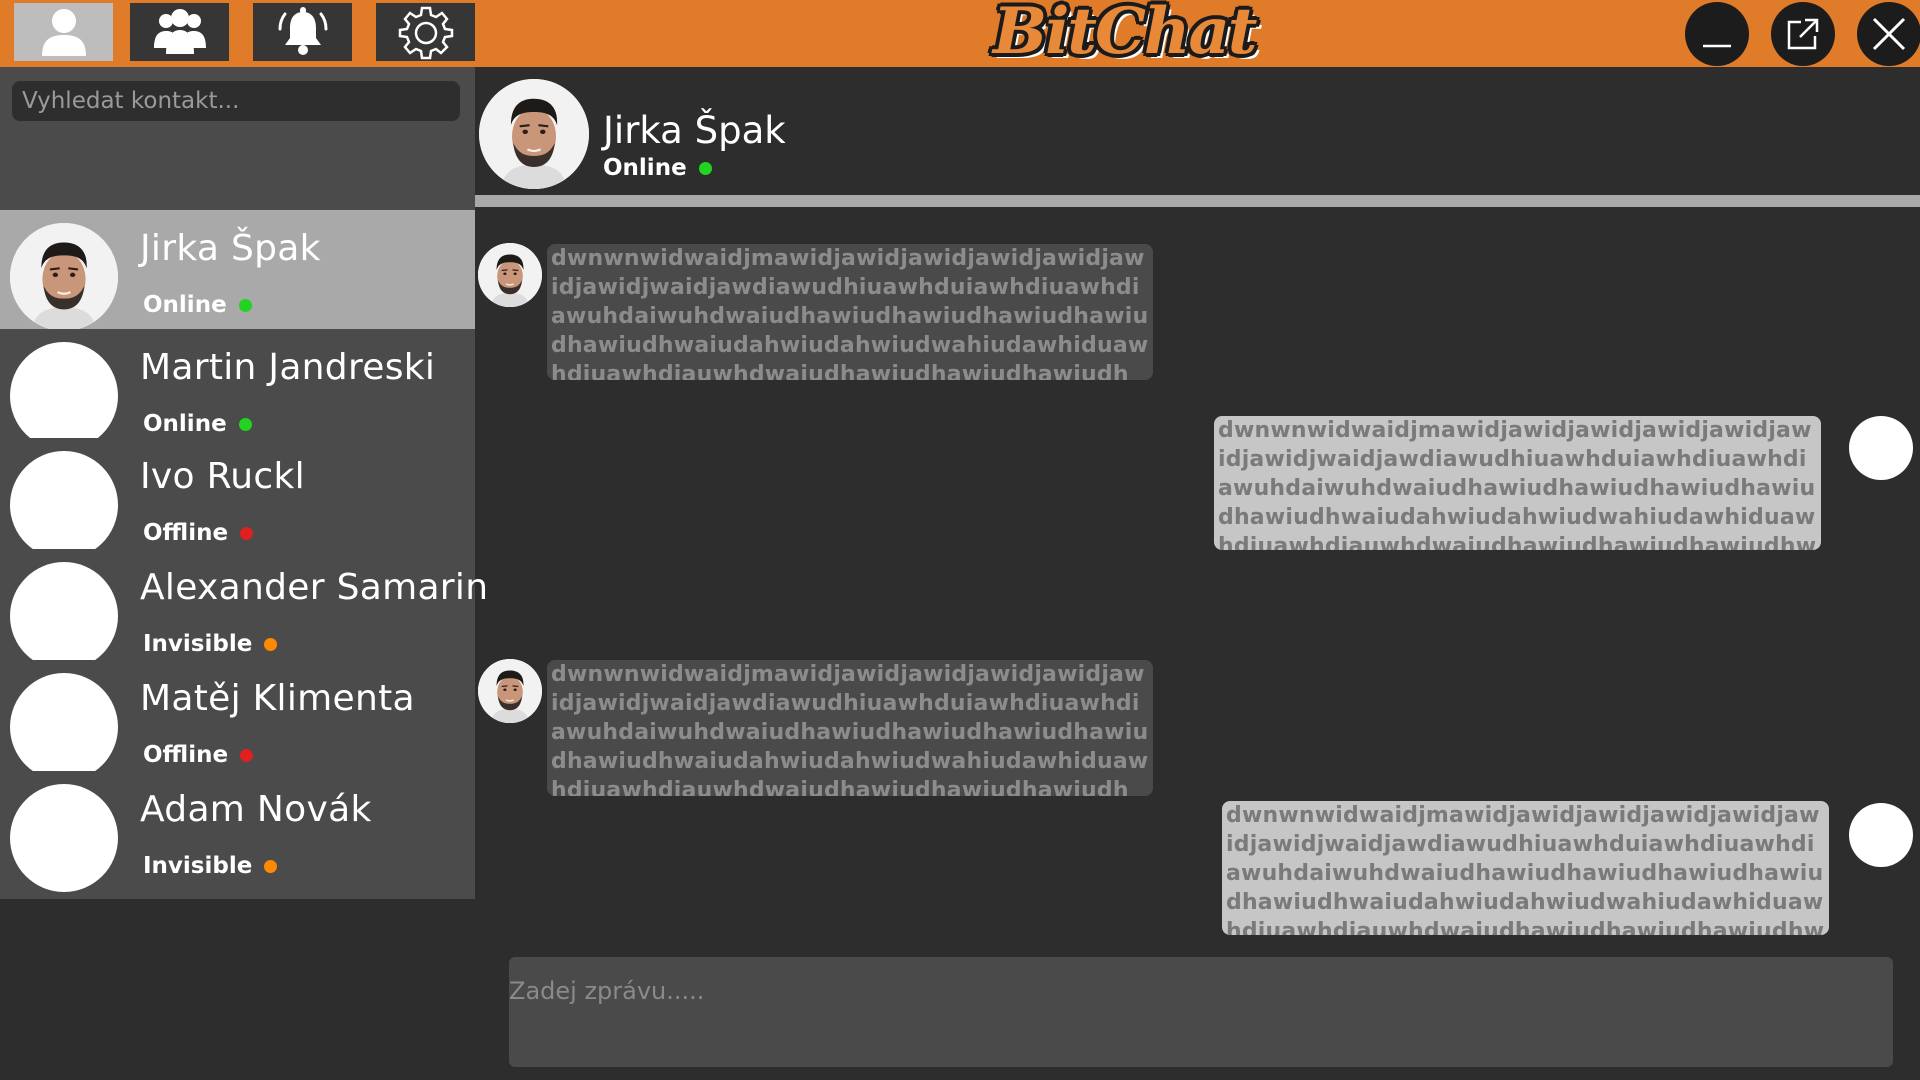 Image resolution: width=1920 pixels, height=1080 pixels. Describe the element at coordinates (1197, 131) in the screenshot. I see `chat-header: Jirka Špak Online` at that location.